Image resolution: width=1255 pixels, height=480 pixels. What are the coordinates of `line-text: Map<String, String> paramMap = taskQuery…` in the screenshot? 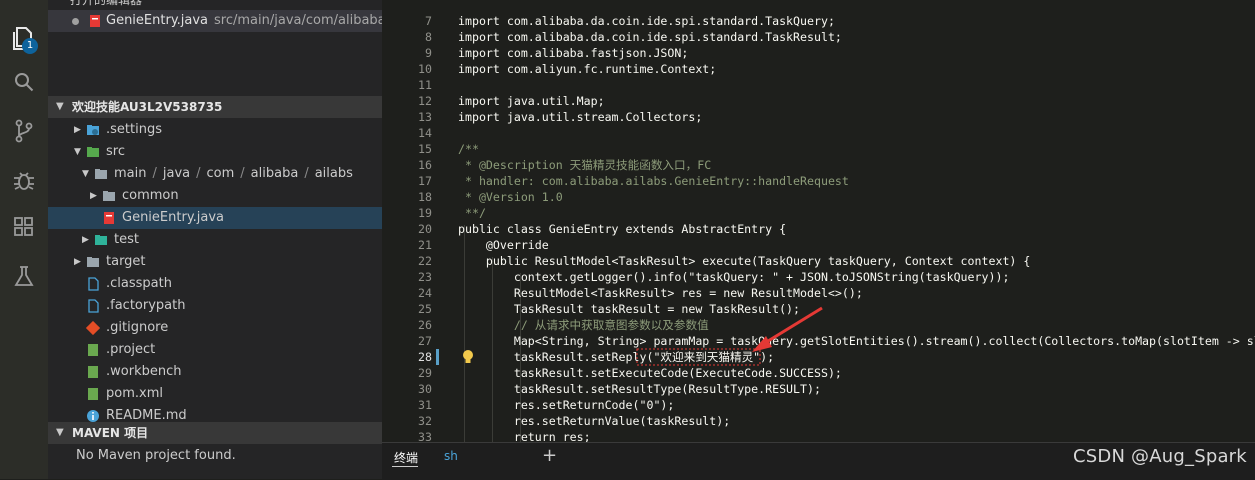 It's located at (856, 341).